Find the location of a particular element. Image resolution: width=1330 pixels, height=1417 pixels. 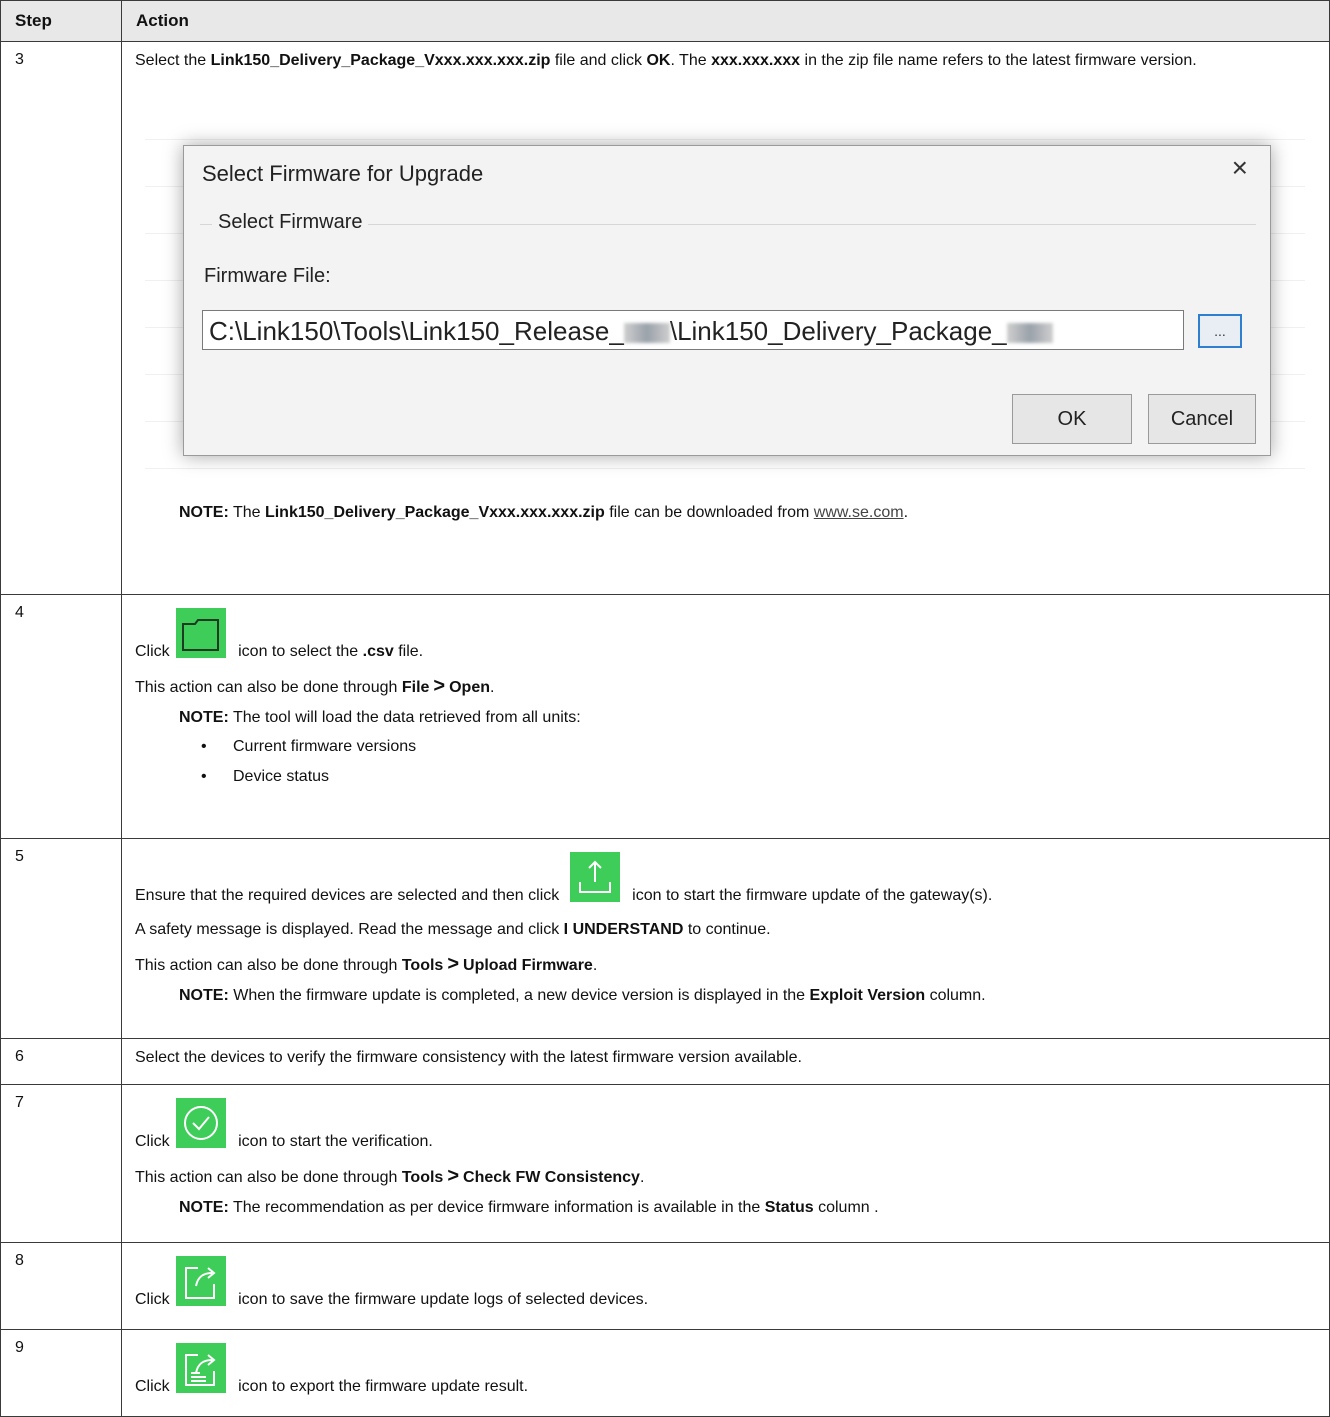

step-text: Click icon to select the .csv file. is located at coordinates (726, 635).